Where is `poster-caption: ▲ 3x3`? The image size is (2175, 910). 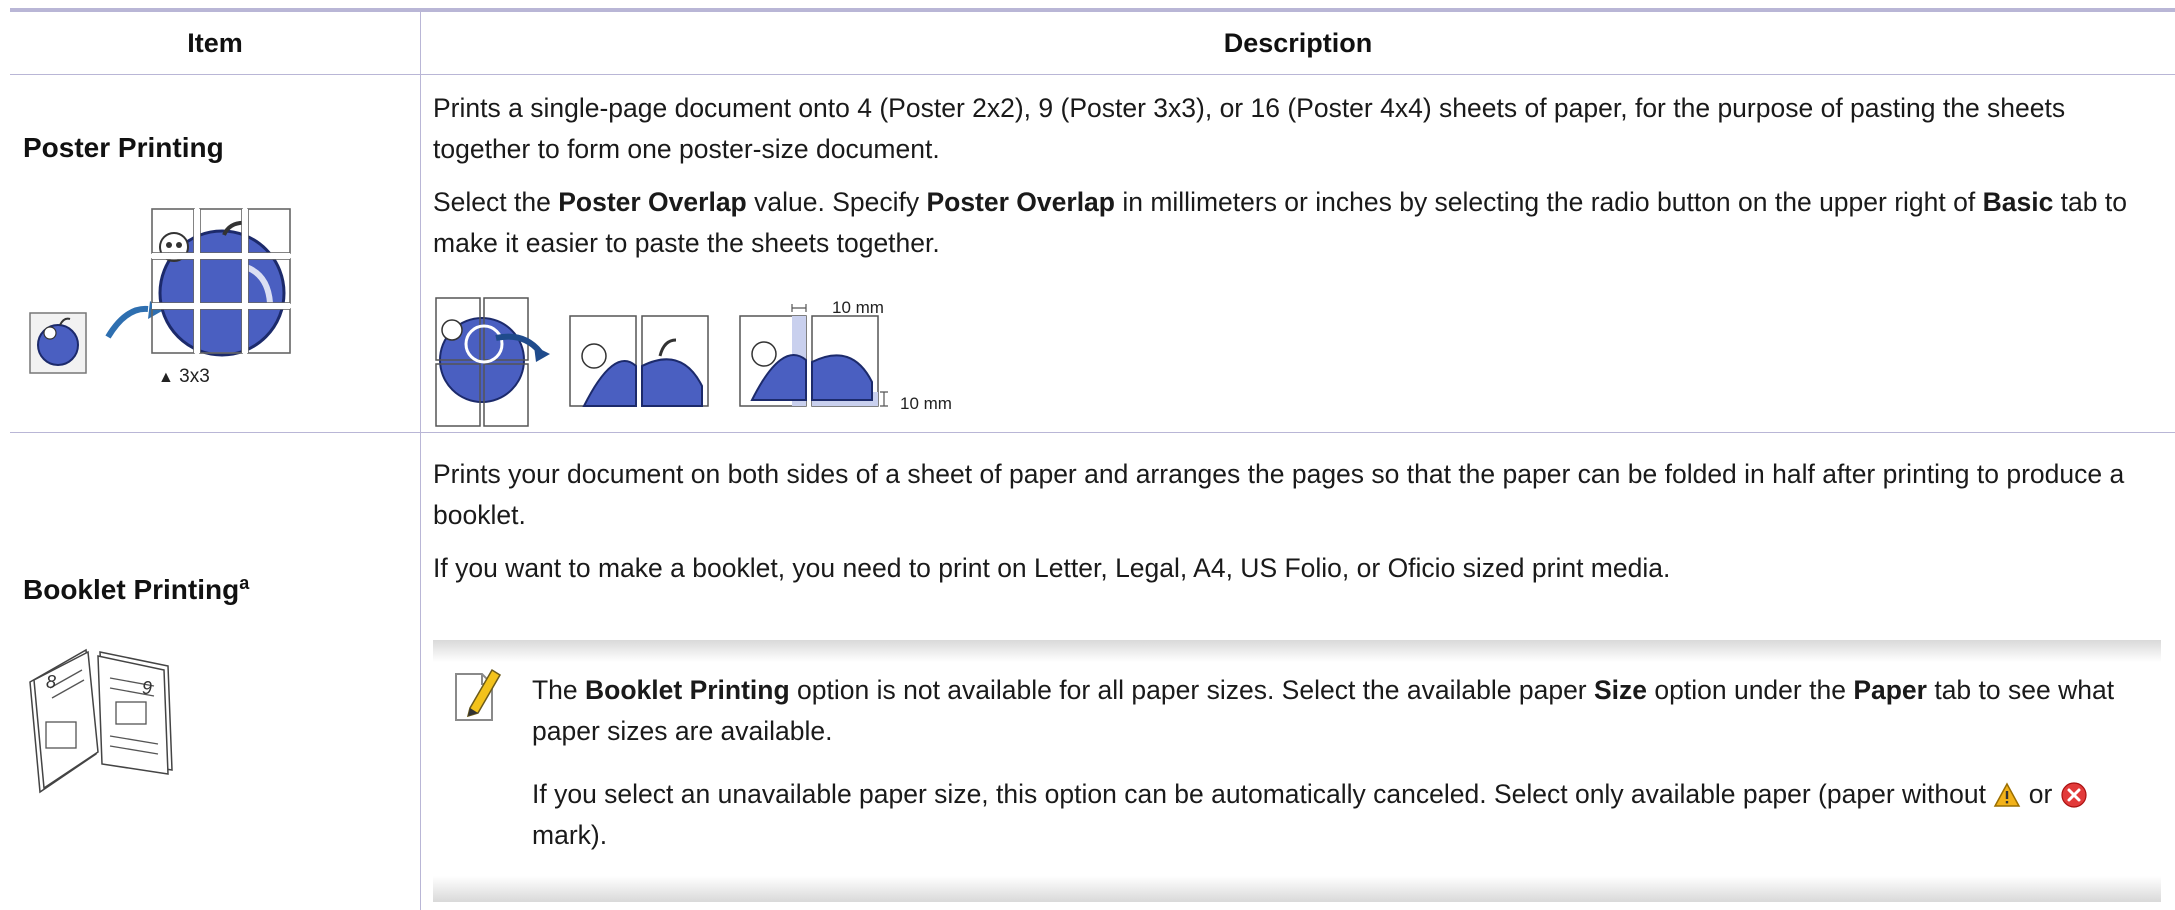
poster-caption: ▲ 3x3 is located at coordinates (184, 377).